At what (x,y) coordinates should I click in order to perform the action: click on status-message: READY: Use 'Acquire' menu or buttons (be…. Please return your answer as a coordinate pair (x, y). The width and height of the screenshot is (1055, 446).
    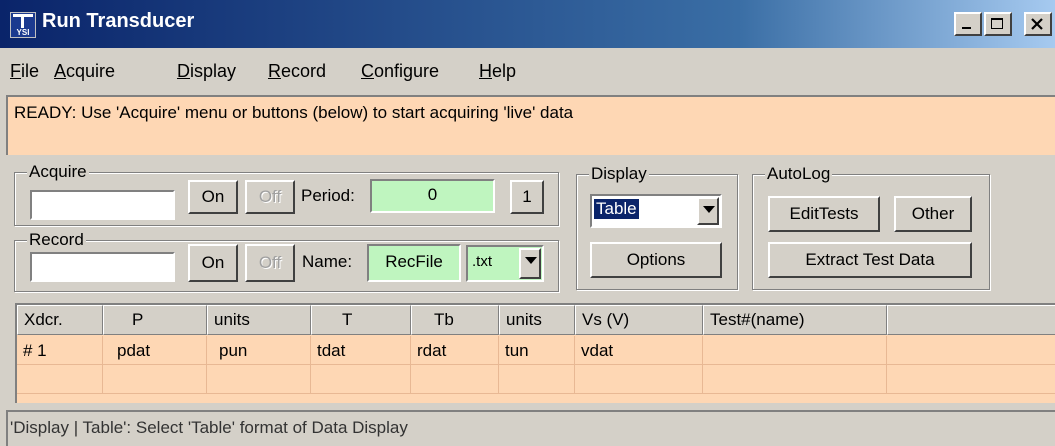
    Looking at the image, I should click on (294, 112).